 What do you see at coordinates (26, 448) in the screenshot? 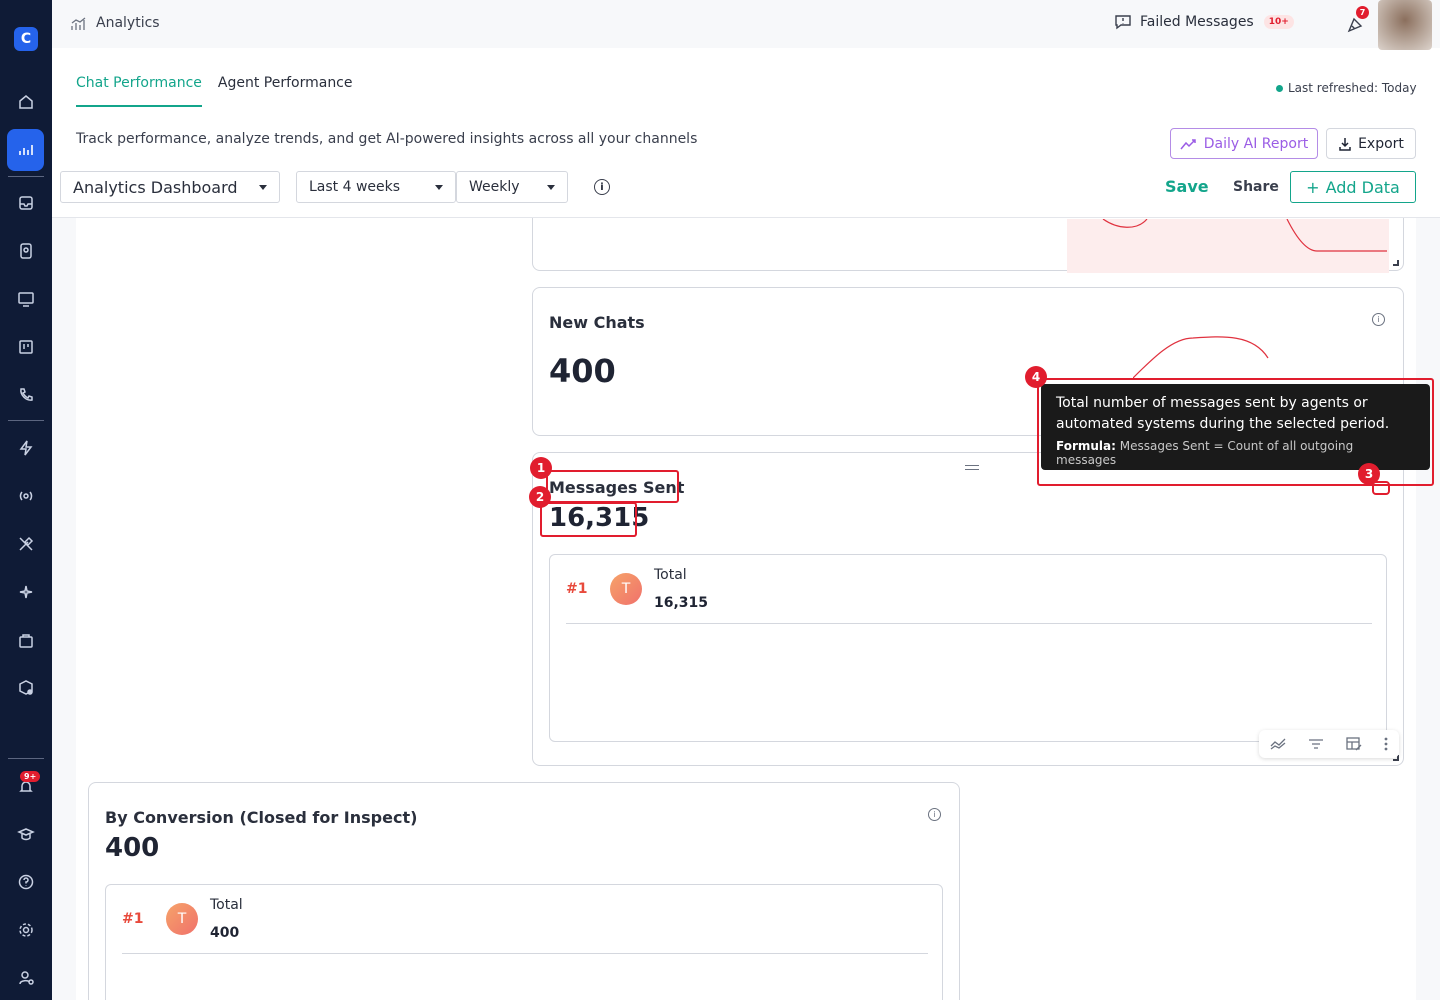
I see `automation-icon` at bounding box center [26, 448].